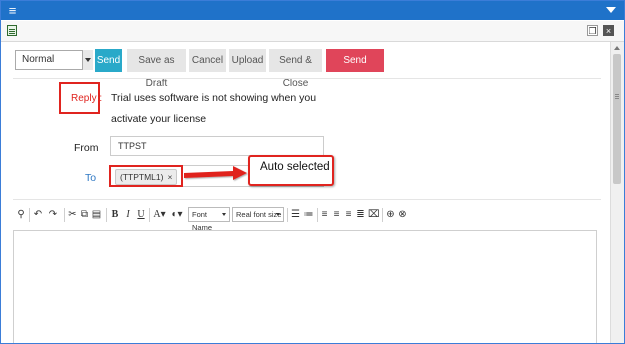 Image resolution: width=625 pixels, height=344 pixels. What do you see at coordinates (295, 167) in the screenshot?
I see `annotation-text: Auto selected` at bounding box center [295, 167].